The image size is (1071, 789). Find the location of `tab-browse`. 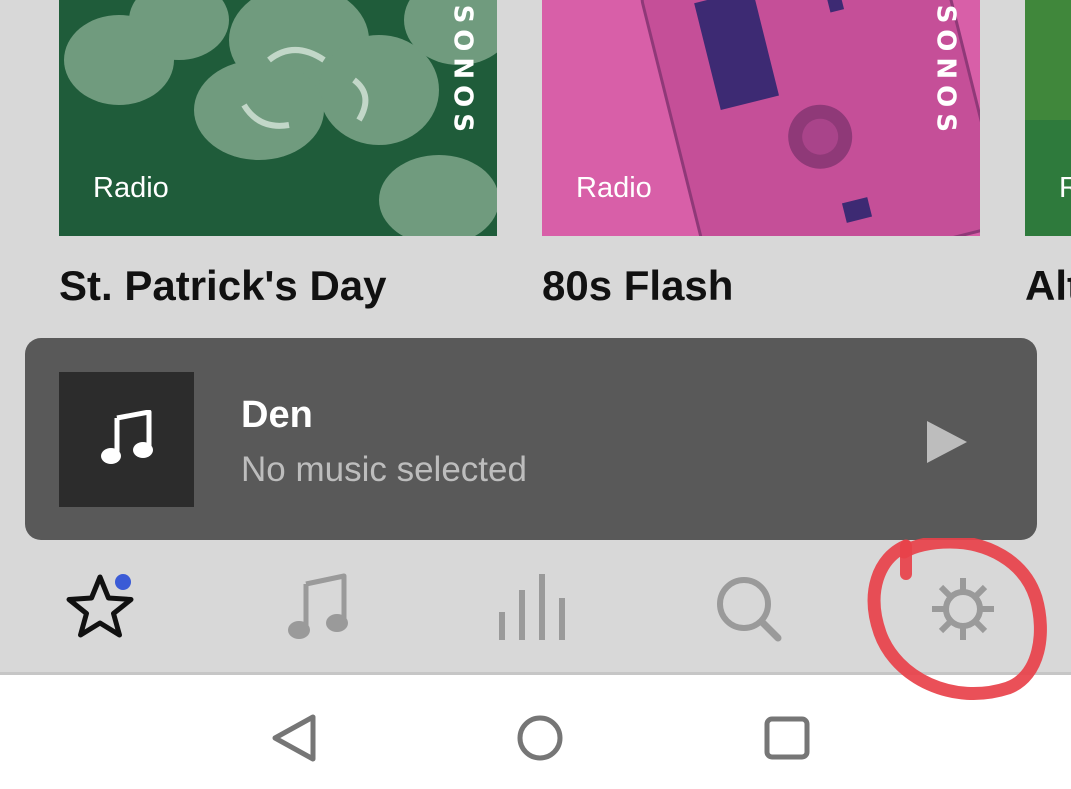

tab-browse is located at coordinates (317, 610).